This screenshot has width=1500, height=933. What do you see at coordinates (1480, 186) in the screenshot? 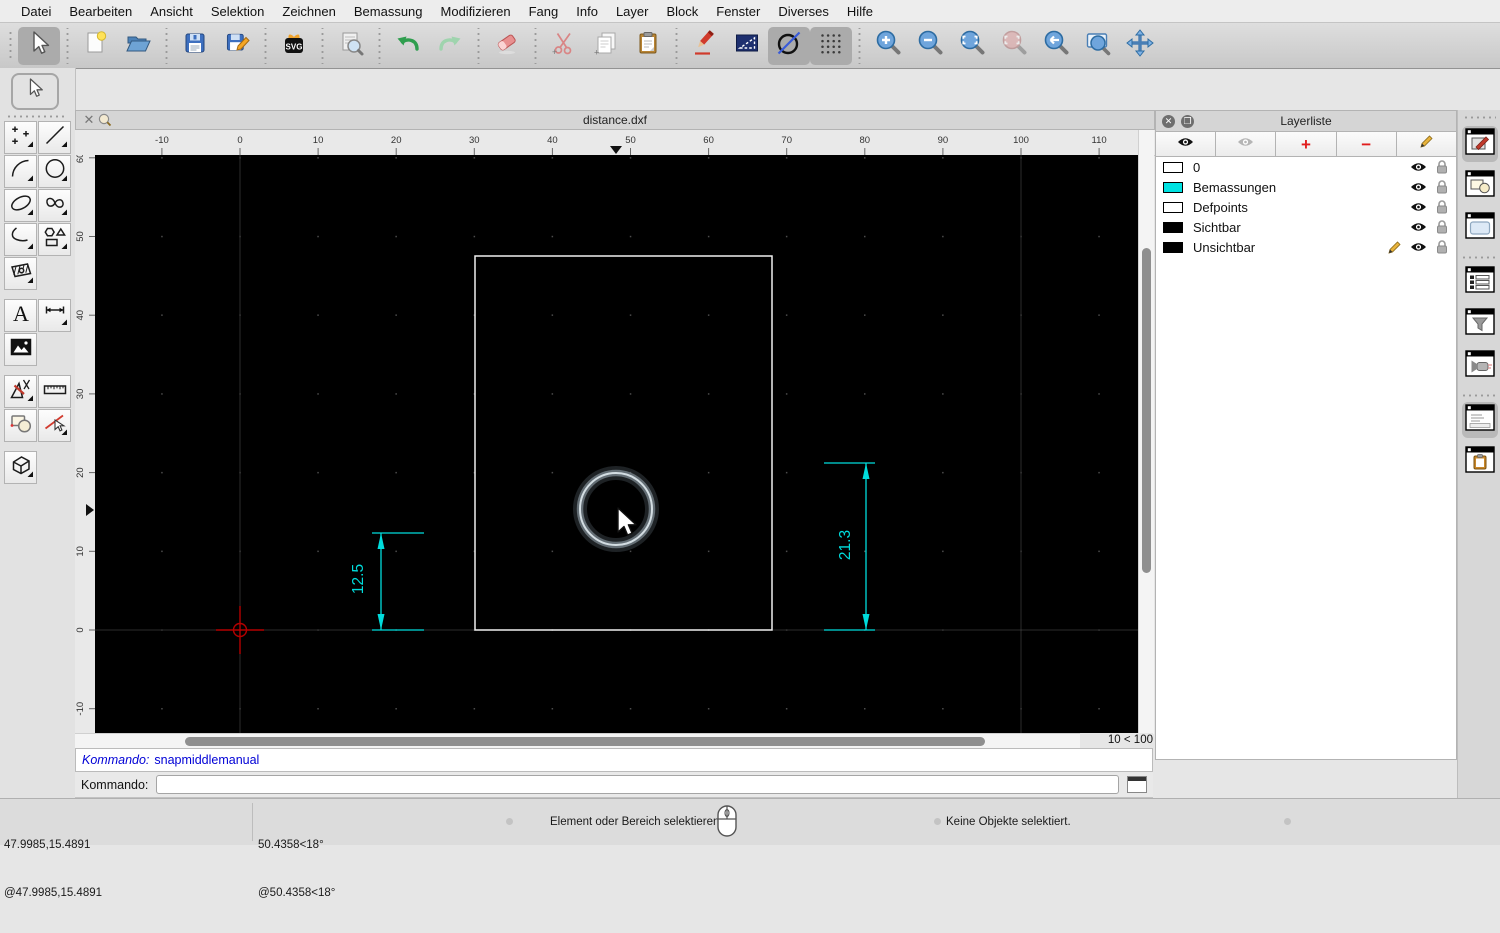
I see `panel-blocks-toggle-button` at bounding box center [1480, 186].